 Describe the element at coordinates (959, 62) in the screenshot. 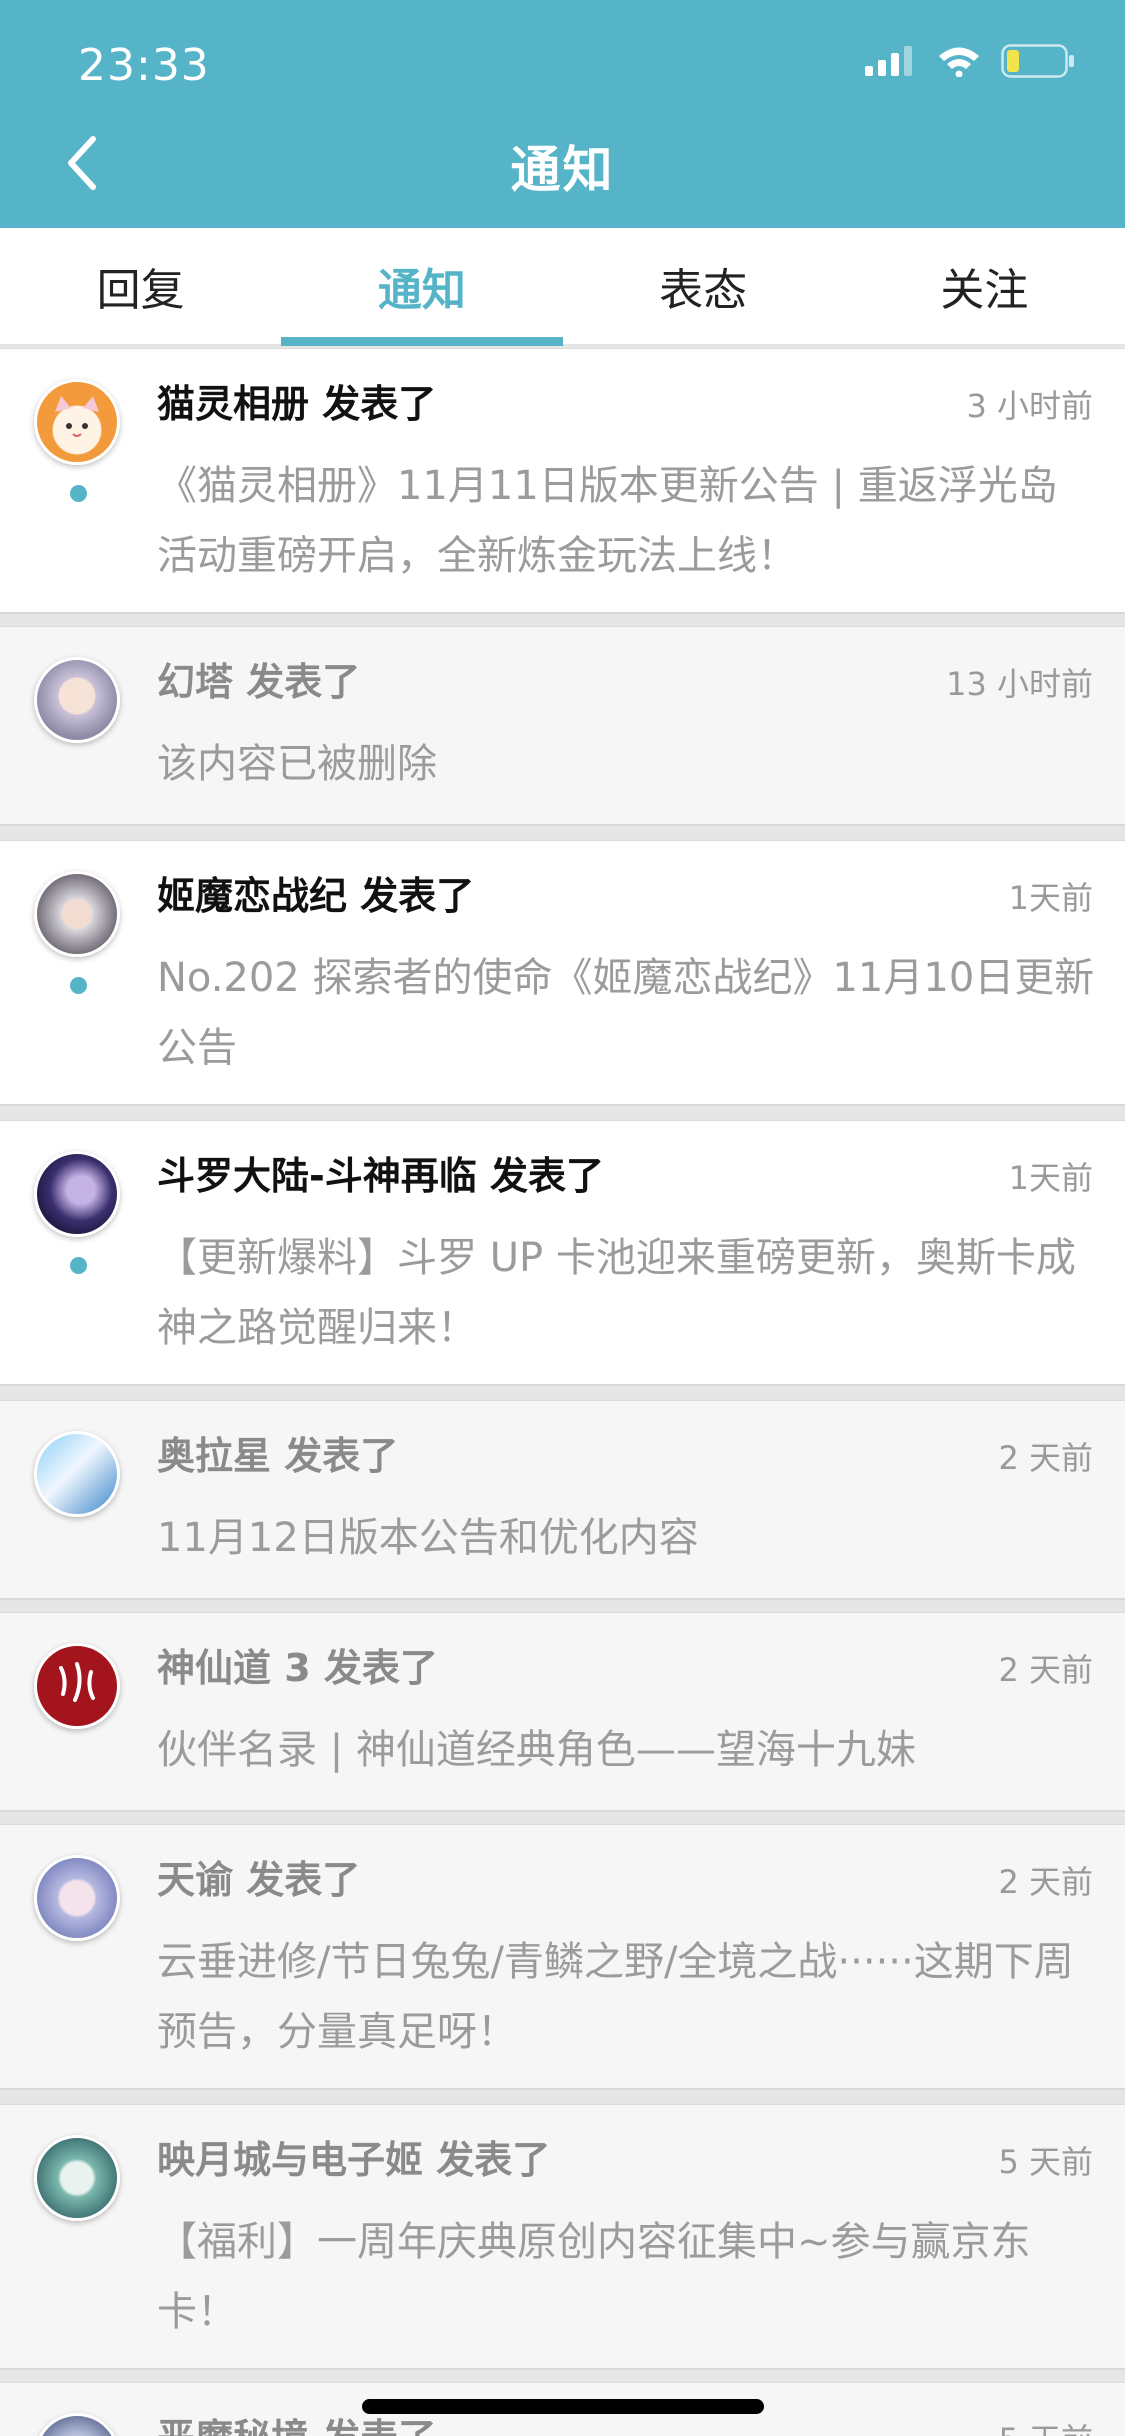

I see `wifi-icon` at that location.